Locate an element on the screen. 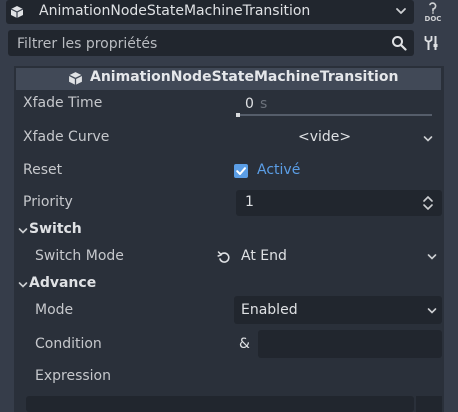  xfade-time-value: 0 is located at coordinates (249, 104).